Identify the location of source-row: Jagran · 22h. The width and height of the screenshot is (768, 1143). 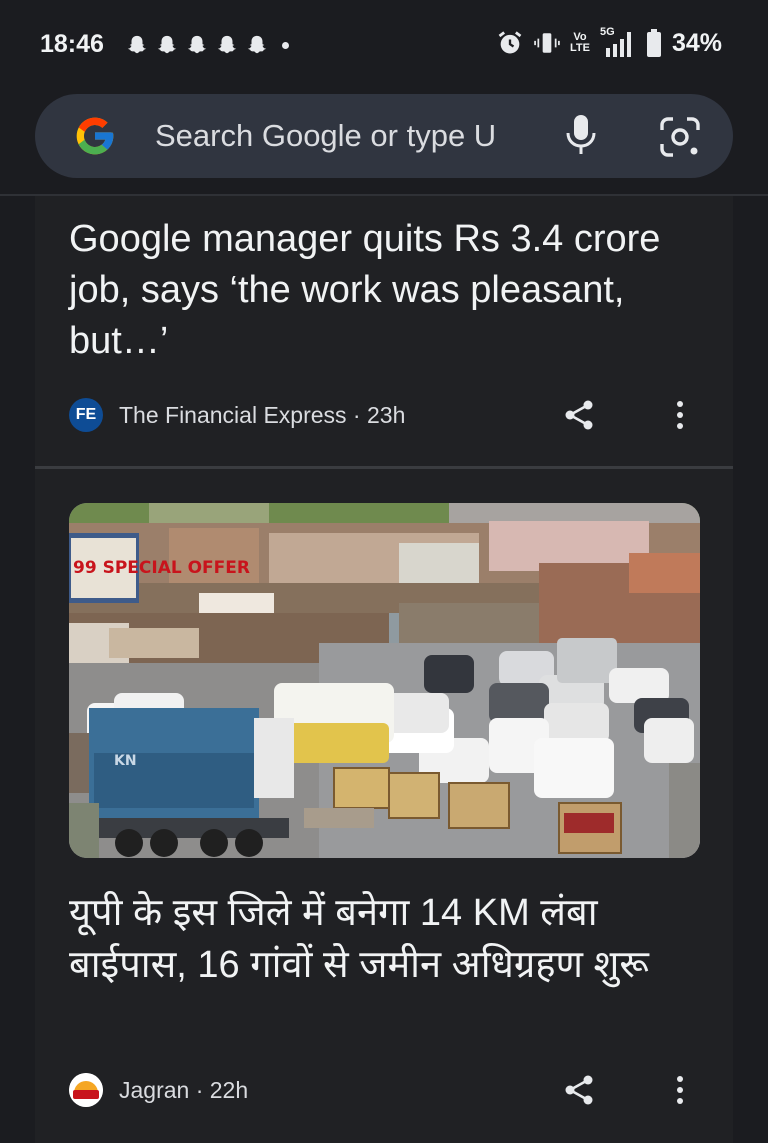
(158, 1090).